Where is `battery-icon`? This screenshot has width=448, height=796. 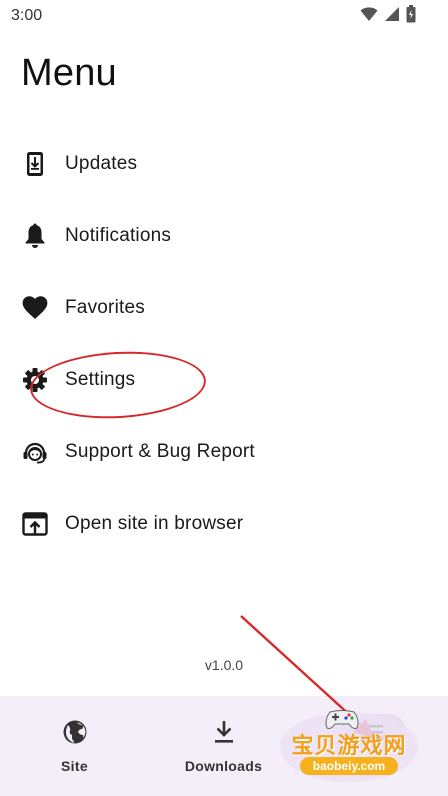 battery-icon is located at coordinates (411, 16).